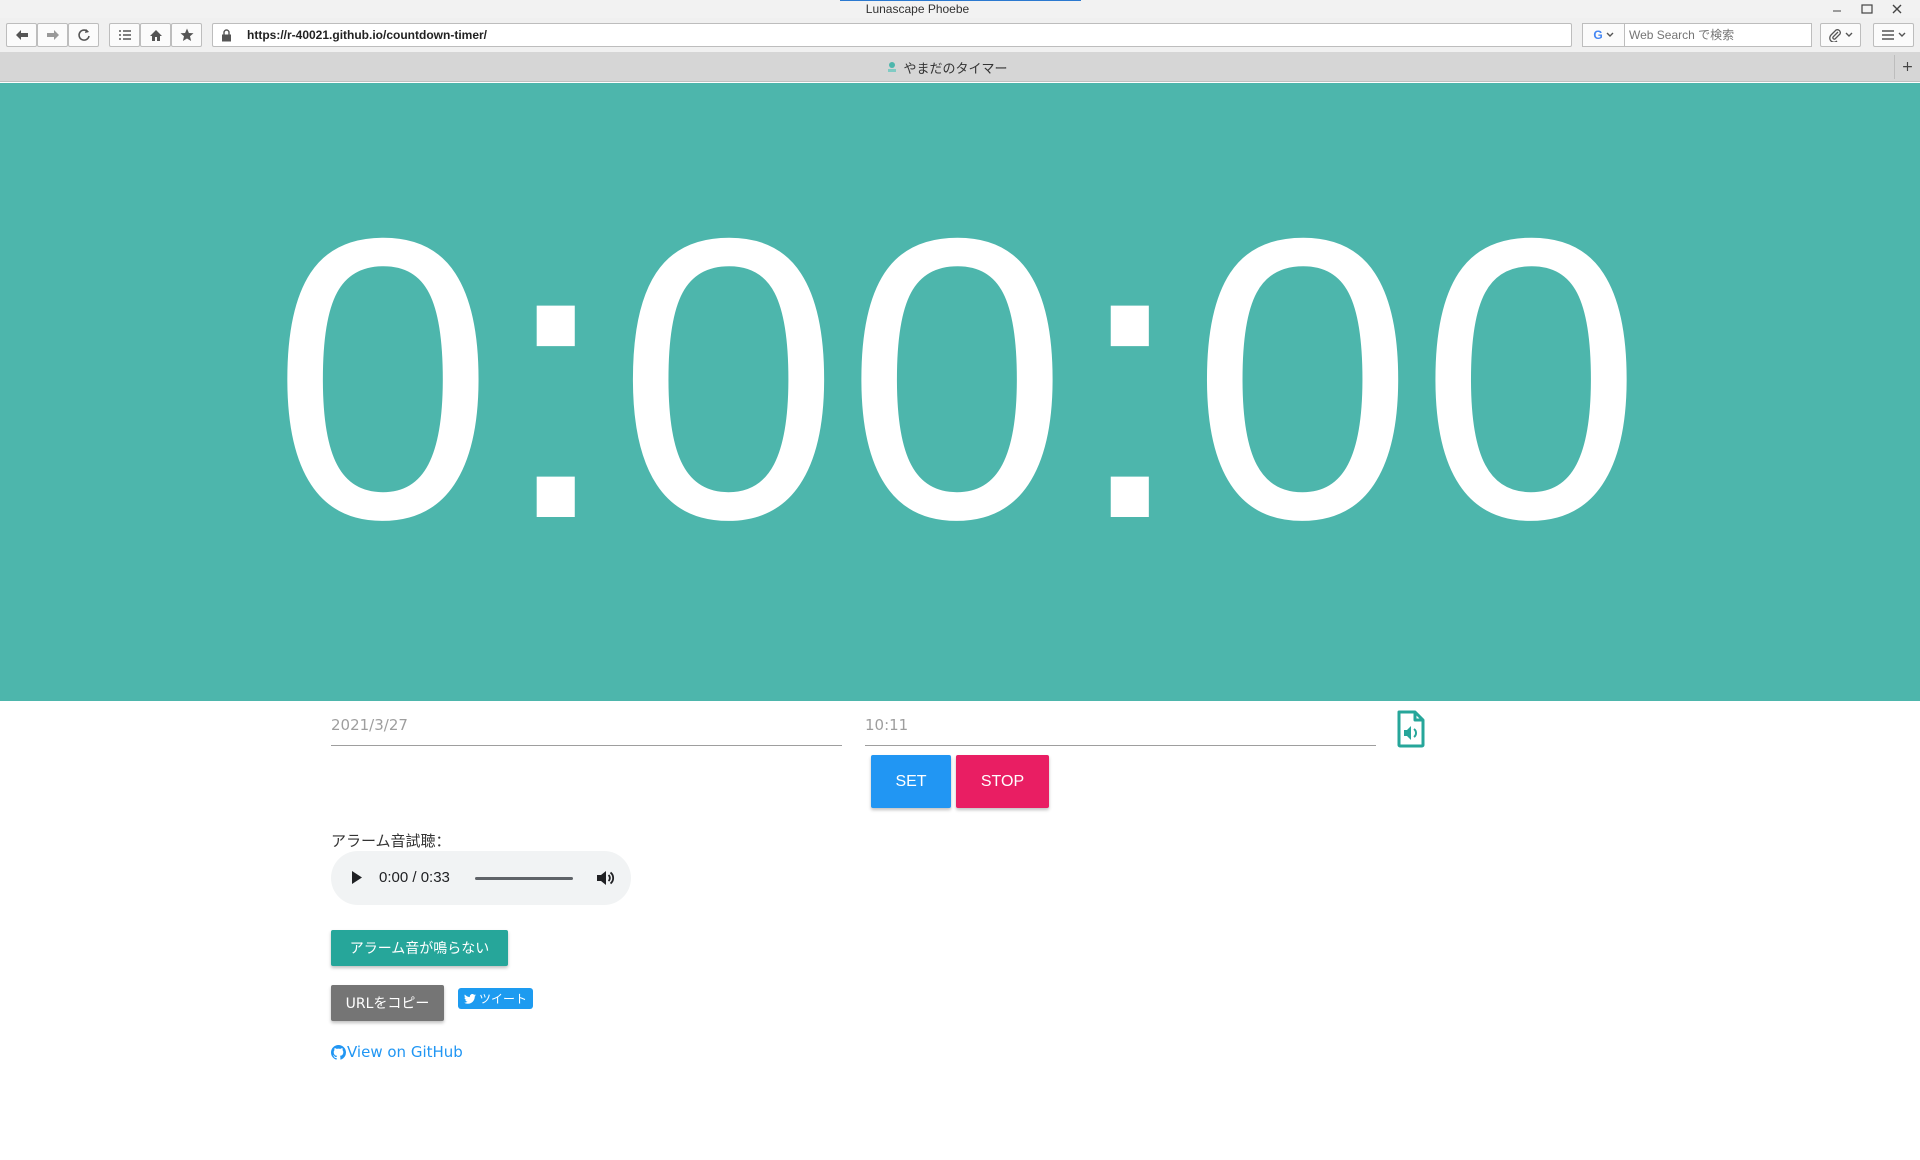 The width and height of the screenshot is (1920, 1160). I want to click on stop-button: STOP, so click(1002, 781).